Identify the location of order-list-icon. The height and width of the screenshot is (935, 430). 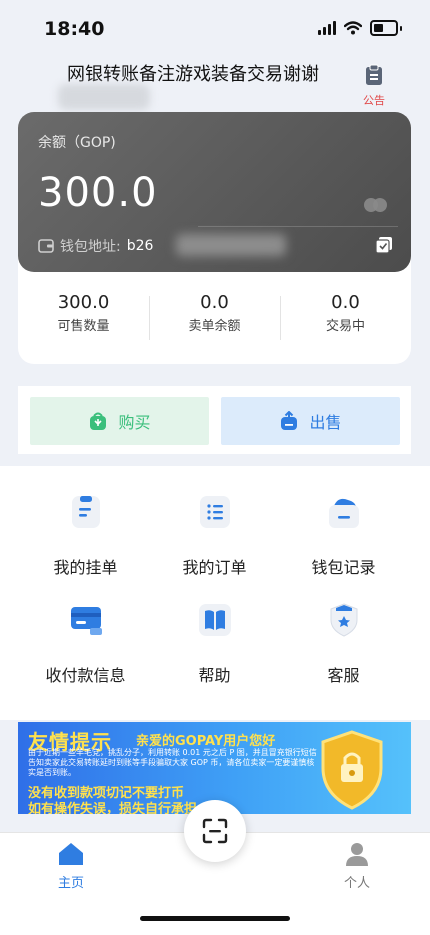
(214, 512).